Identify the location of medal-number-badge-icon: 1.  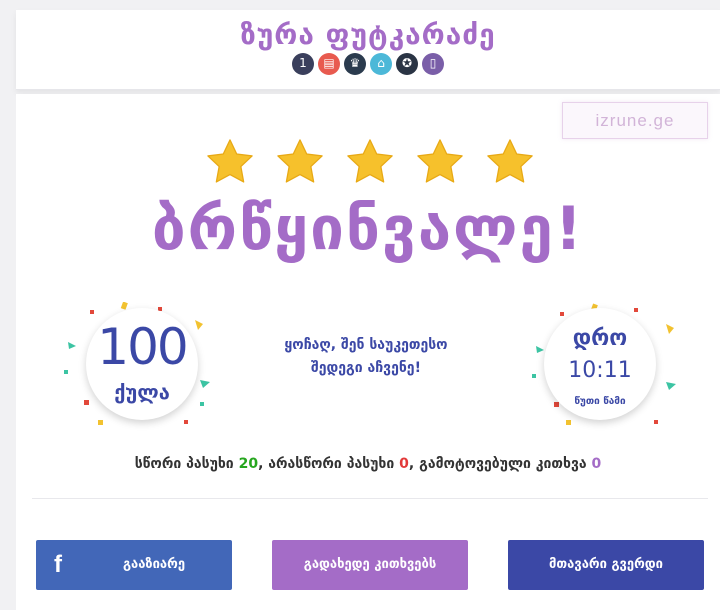
(303, 64).